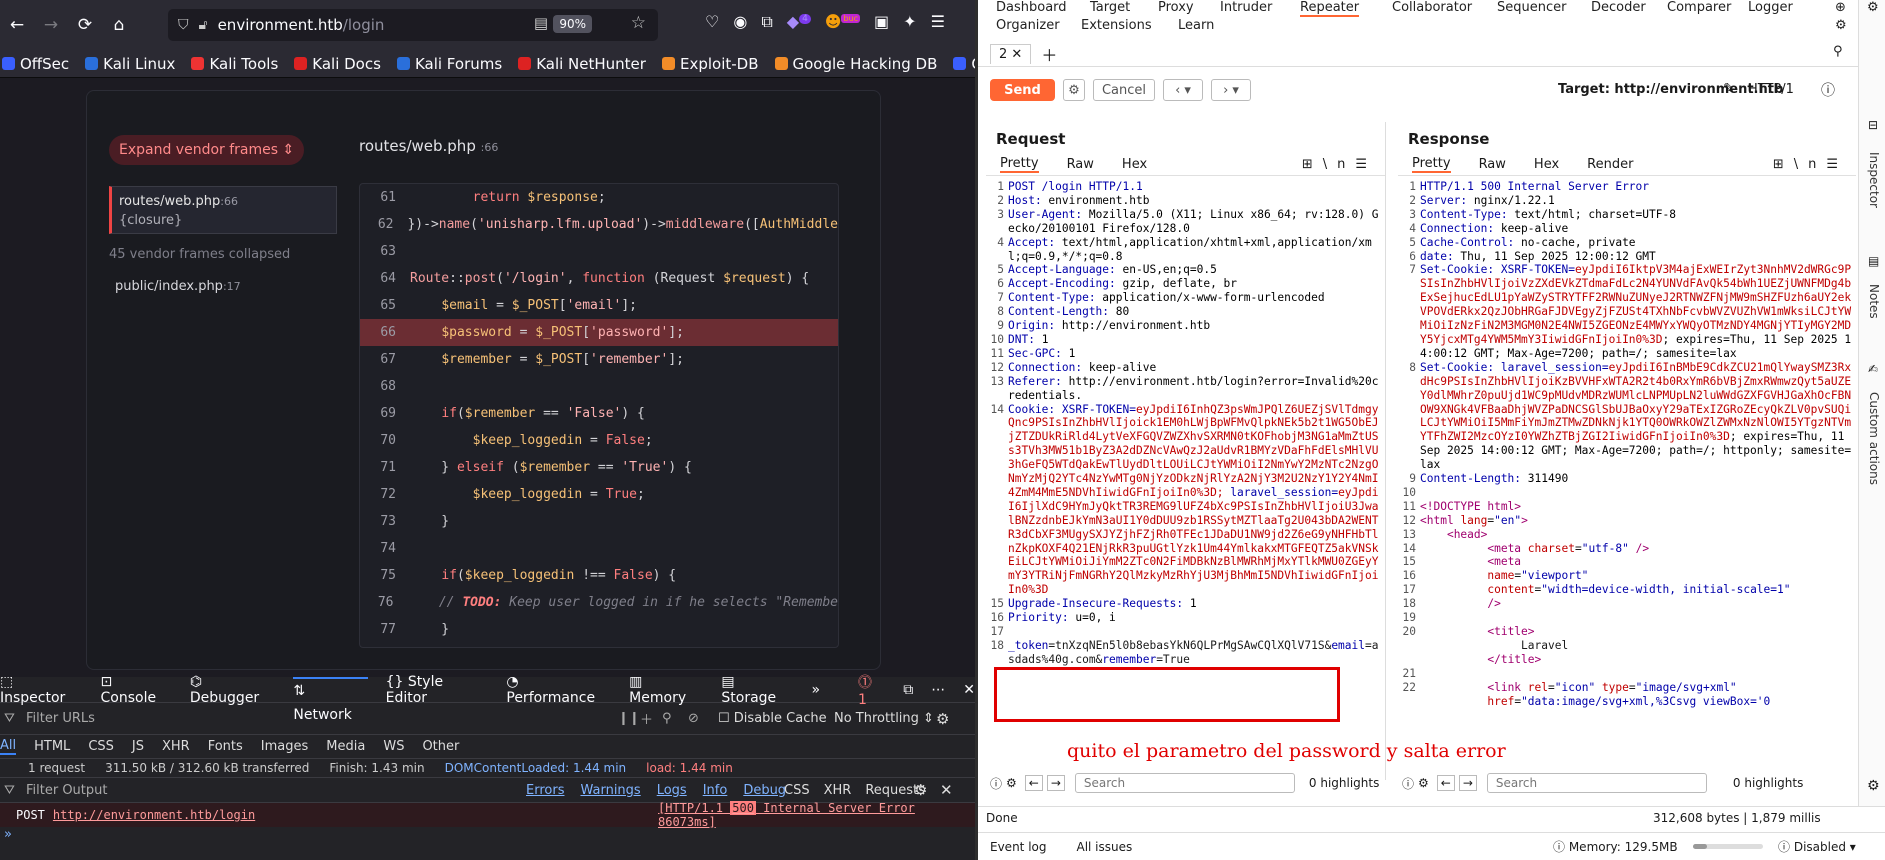 This screenshot has width=1885, height=860. I want to click on reload-icon: ⟳, so click(85, 25).